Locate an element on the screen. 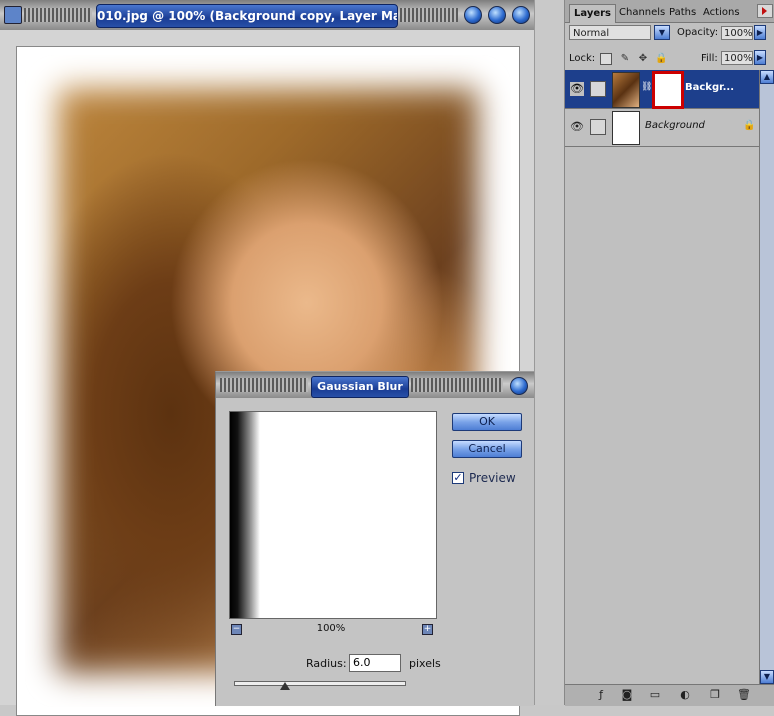 Image resolution: width=774 pixels, height=716 pixels. tab-paths: Paths is located at coordinates (682, 13).